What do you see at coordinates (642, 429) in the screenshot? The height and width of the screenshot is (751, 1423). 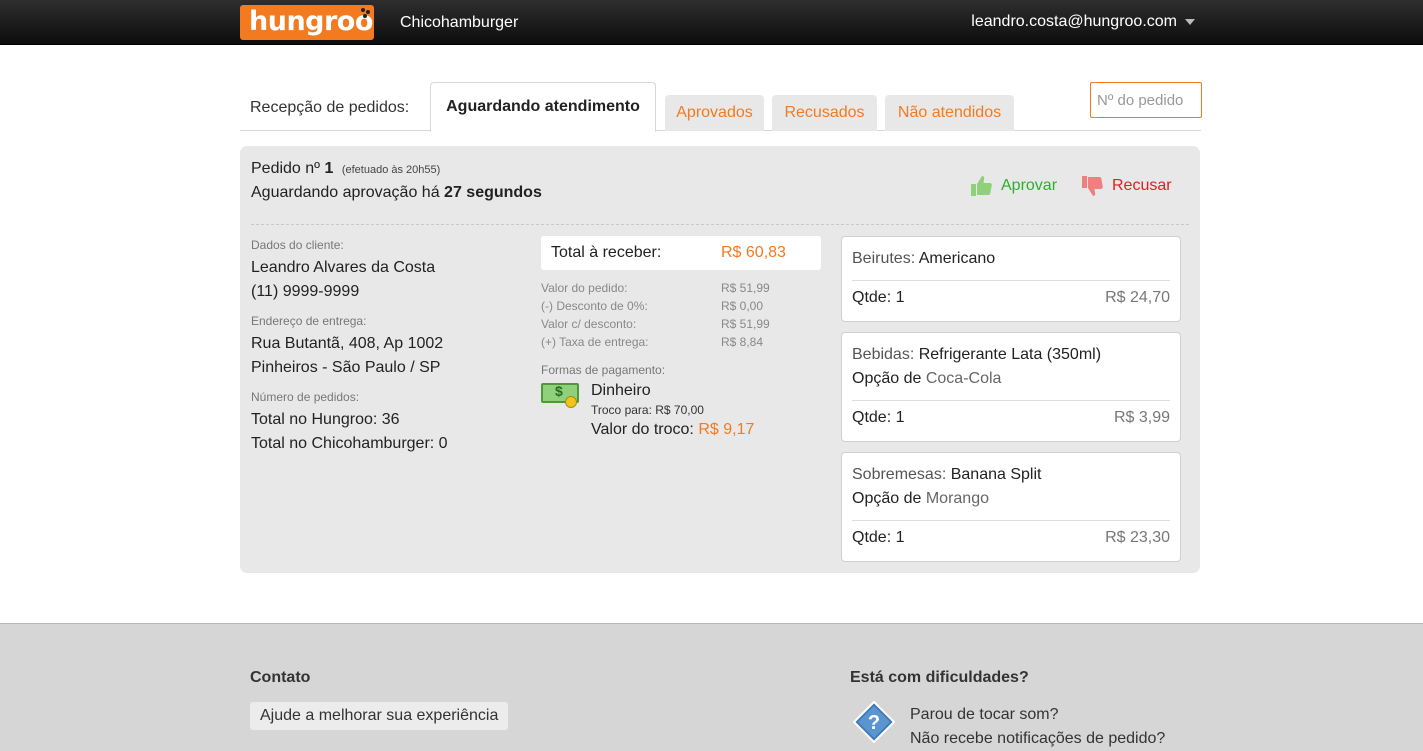 I see `change-label: Valor do troco:` at bounding box center [642, 429].